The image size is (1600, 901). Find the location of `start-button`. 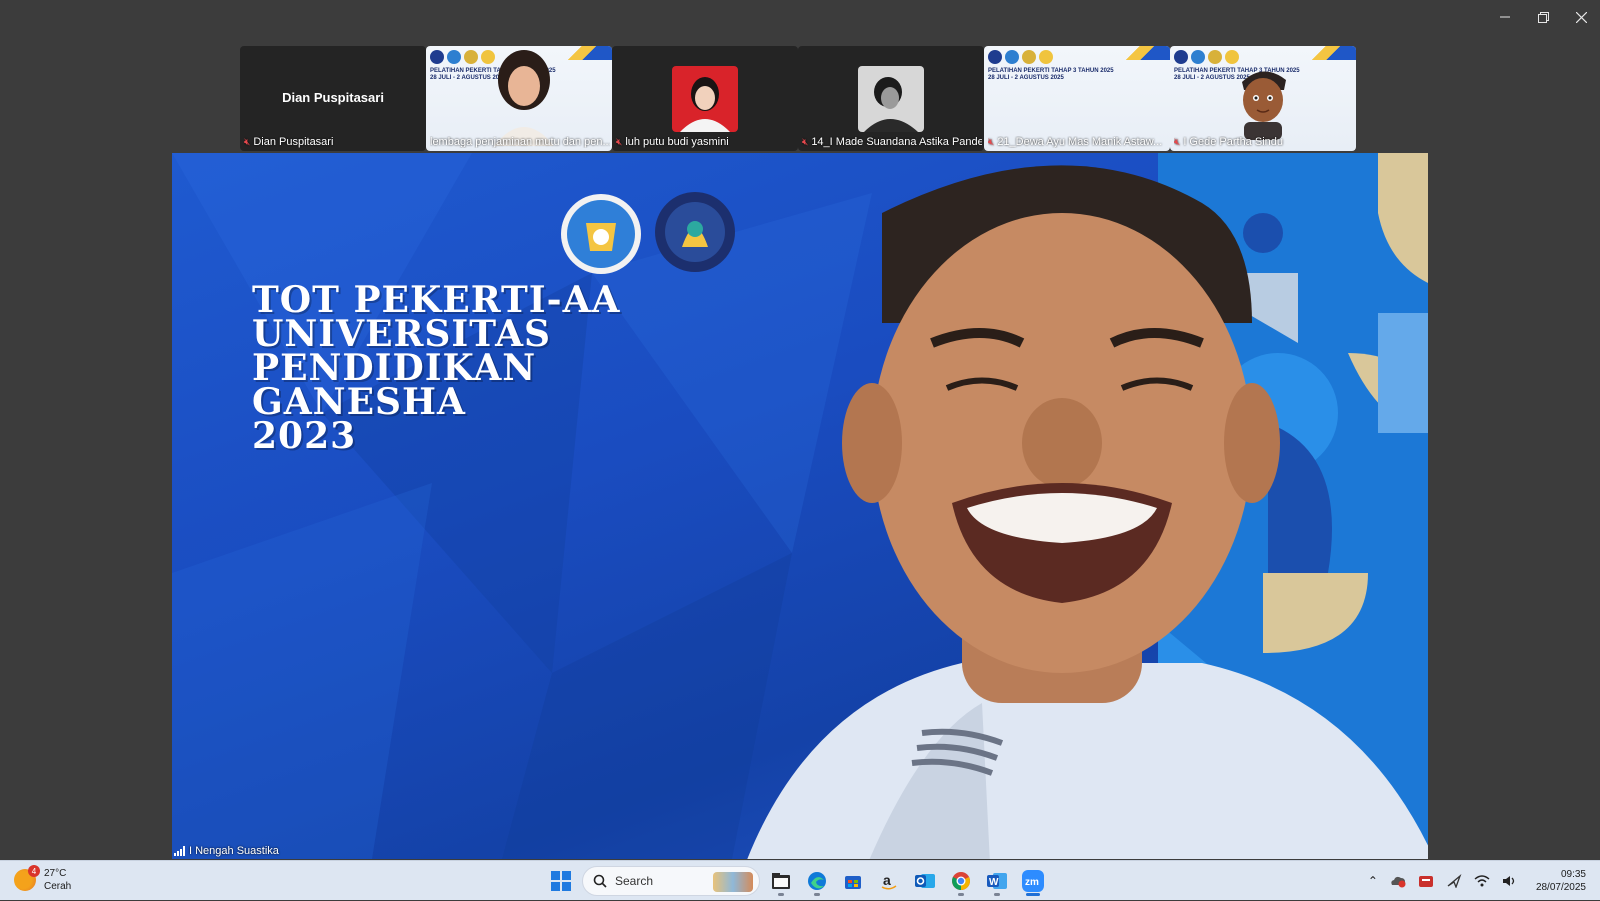

start-button is located at coordinates (561, 881).